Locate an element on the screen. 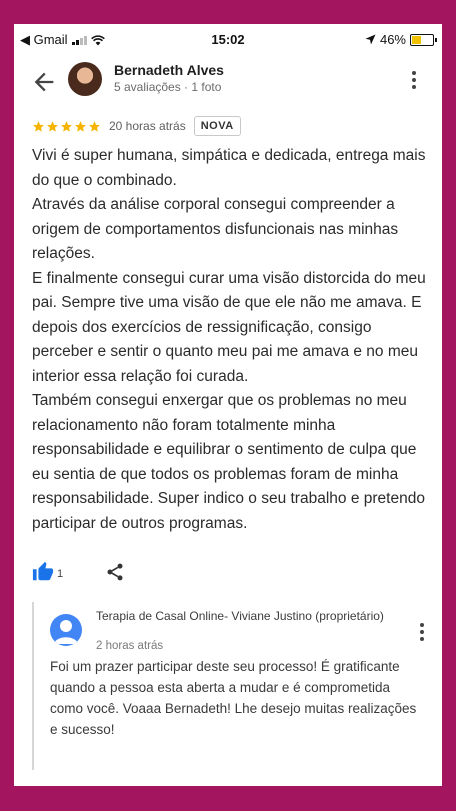 This screenshot has height=811, width=456. share-icon is located at coordinates (115, 572).